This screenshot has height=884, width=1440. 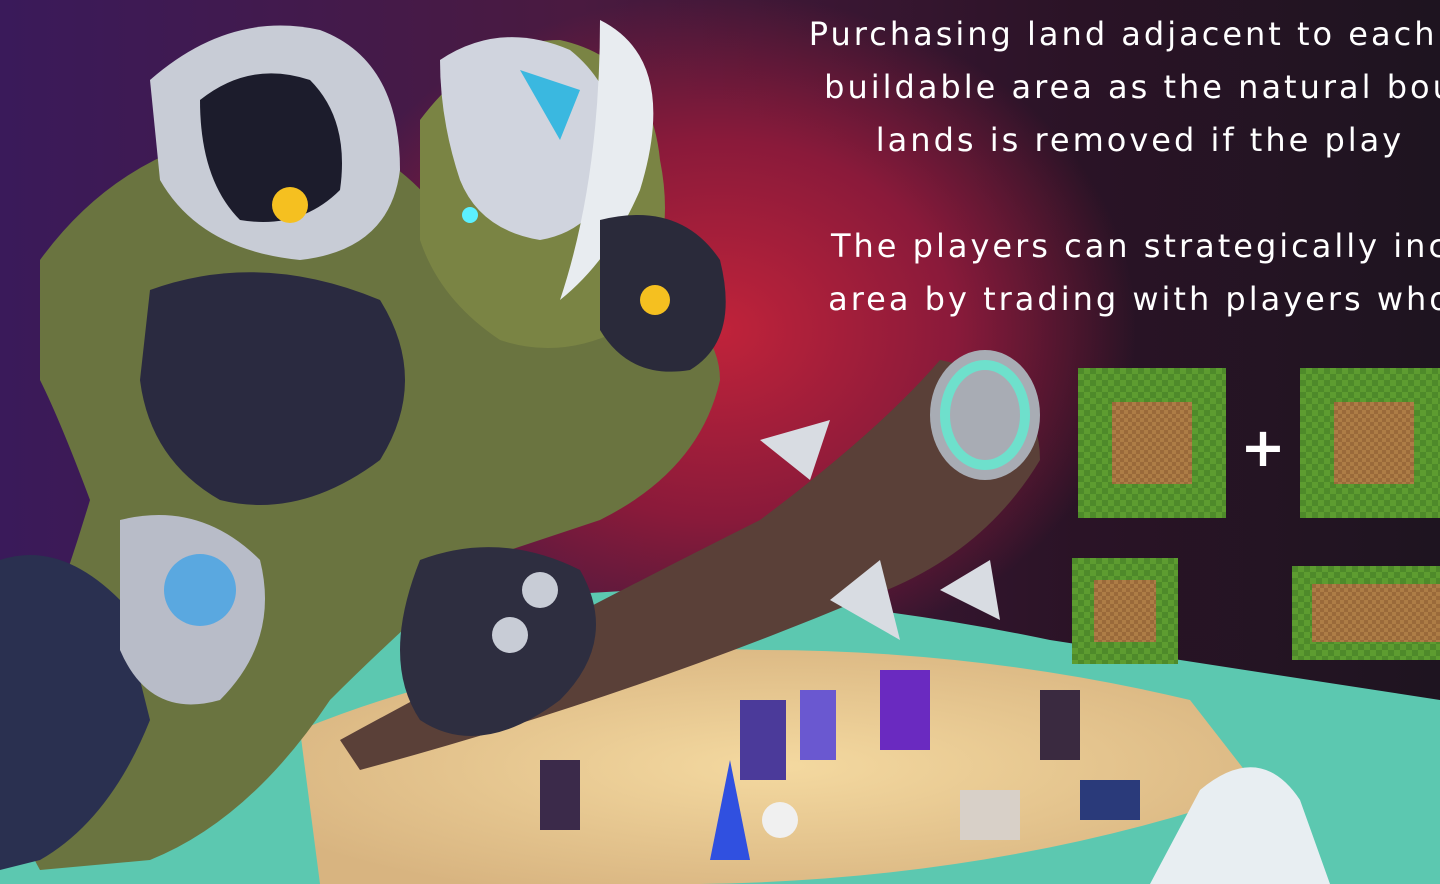 What do you see at coordinates (1263, 447) in the screenshot?
I see `plus-icon: +` at bounding box center [1263, 447].